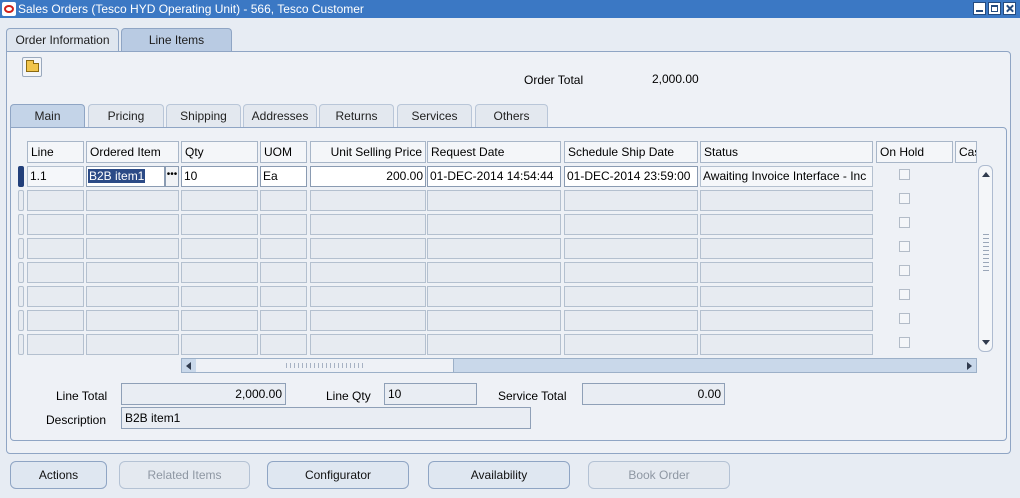  I want to click on column-header-ordered-item: Ordered Item, so click(132, 152).